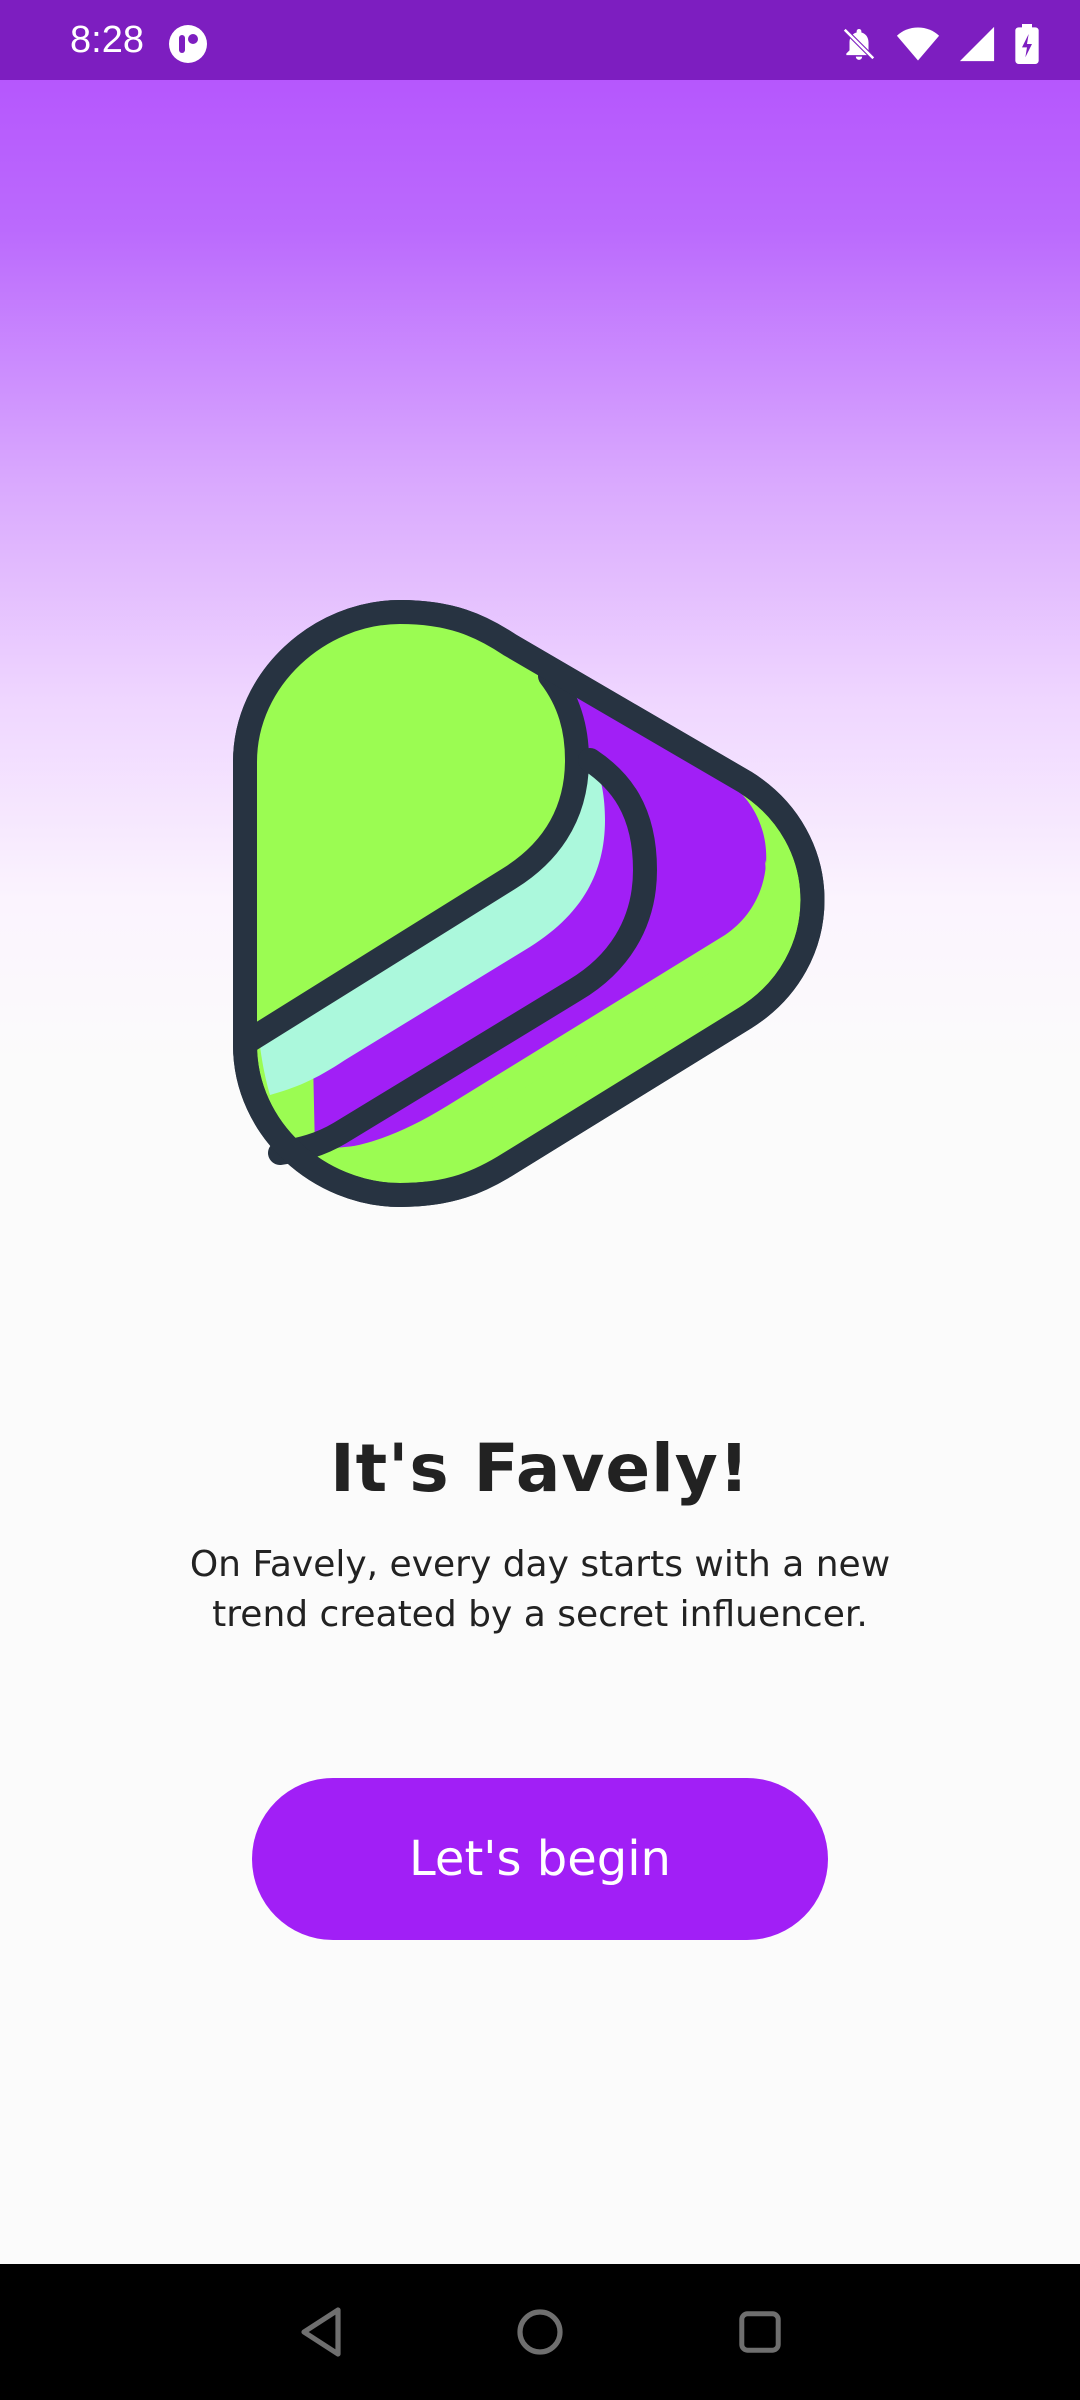  What do you see at coordinates (1027, 44) in the screenshot?
I see `battery-charging-icon` at bounding box center [1027, 44].